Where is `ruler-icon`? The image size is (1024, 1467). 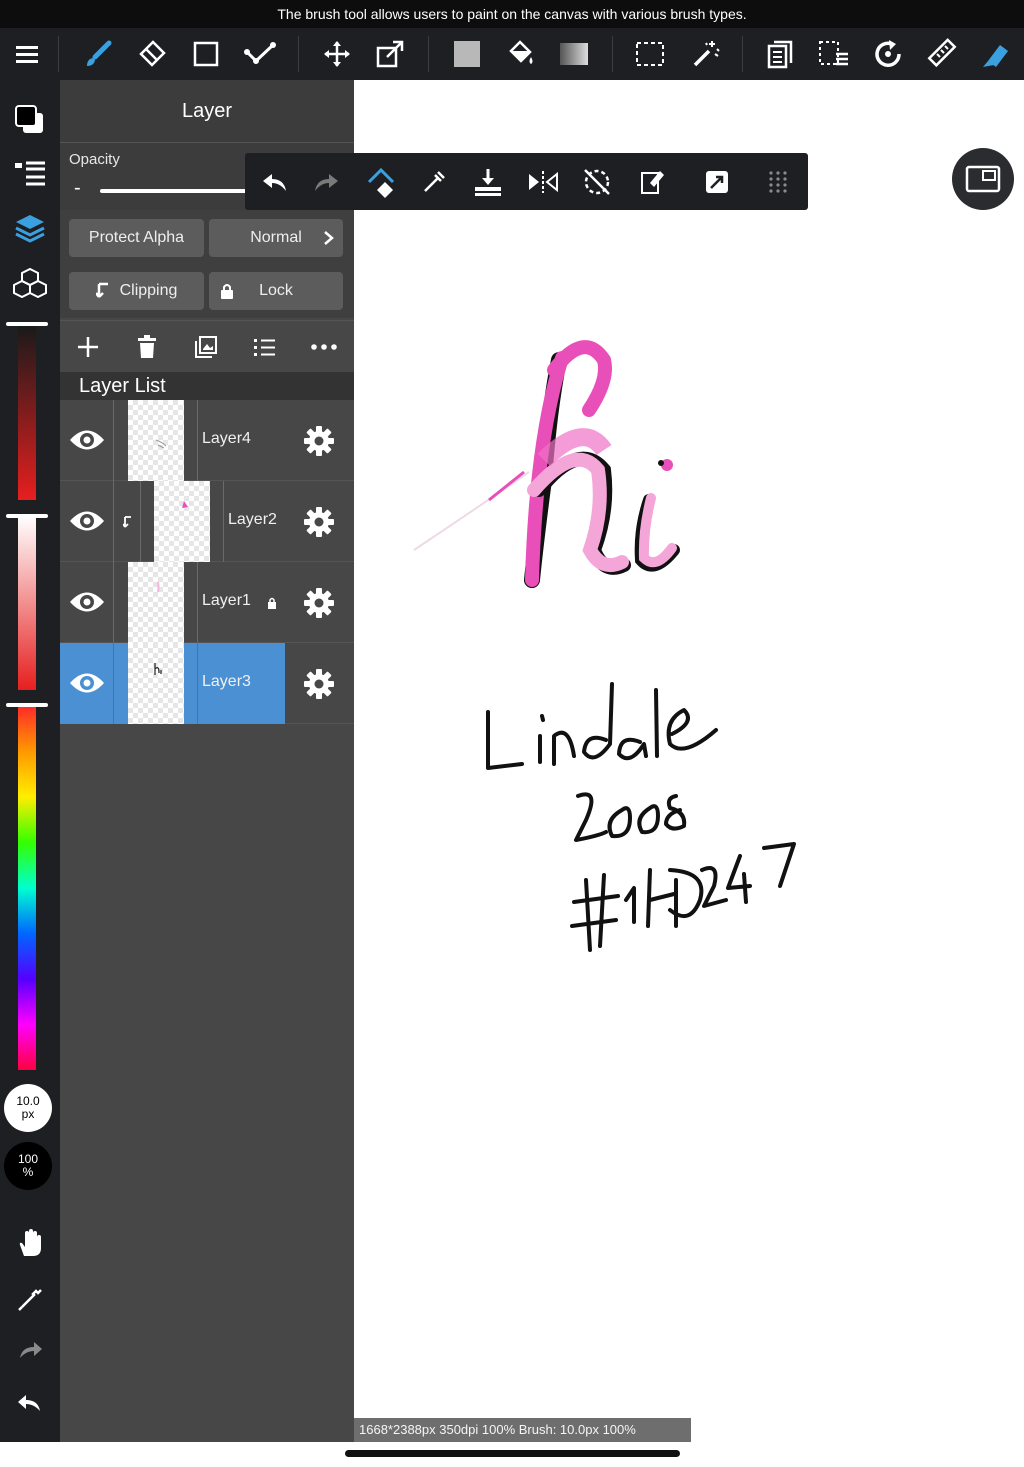 ruler-icon is located at coordinates (942, 54).